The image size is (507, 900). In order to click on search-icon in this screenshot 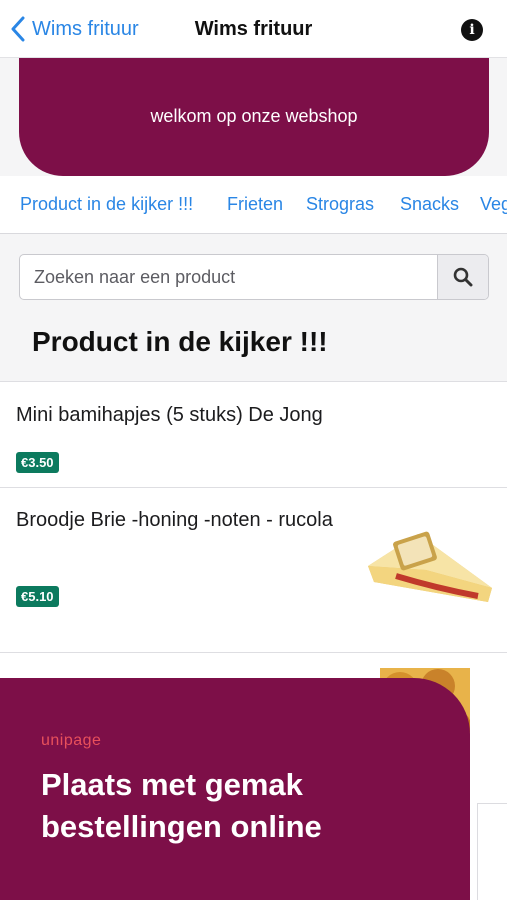, I will do `click(463, 277)`.